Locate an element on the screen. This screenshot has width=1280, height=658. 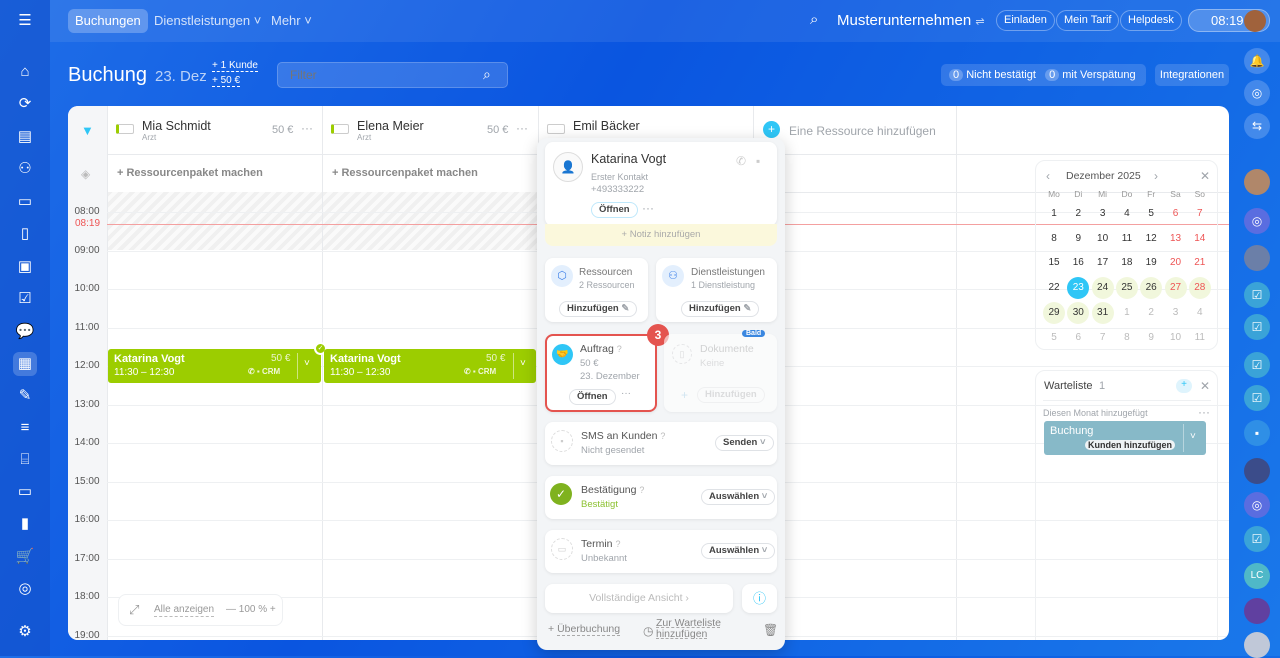
resource-name: Emil Bäcker is located at coordinates (606, 126).